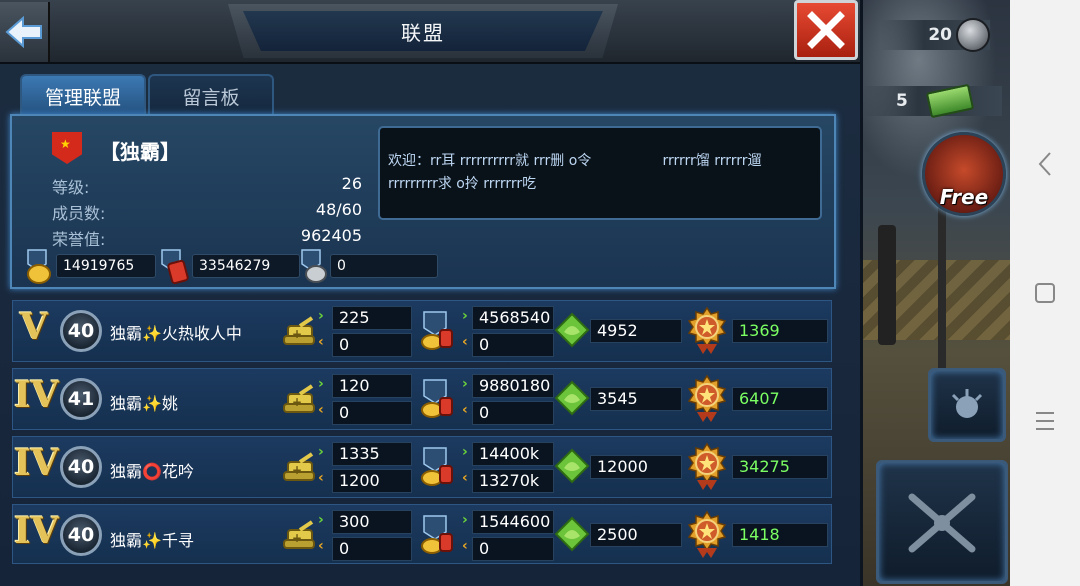  I want to click on resource-gold: 14919765, so click(106, 266).